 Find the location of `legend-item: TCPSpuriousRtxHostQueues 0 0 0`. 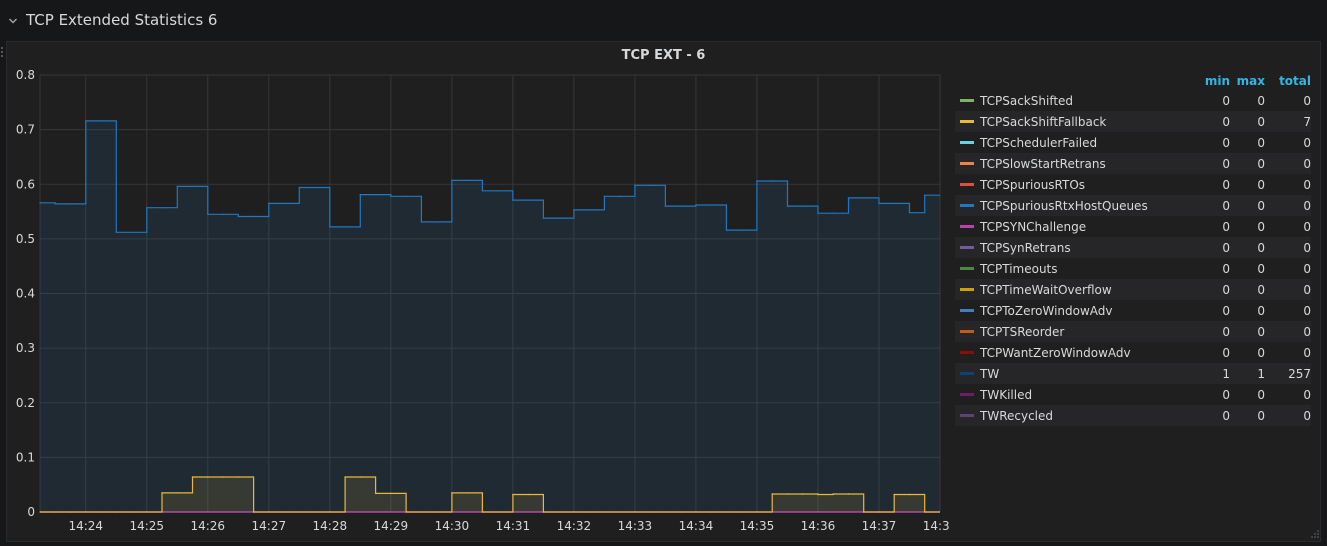

legend-item: TCPSpuriousRtxHostQueues 0 0 0 is located at coordinates (1133, 205).